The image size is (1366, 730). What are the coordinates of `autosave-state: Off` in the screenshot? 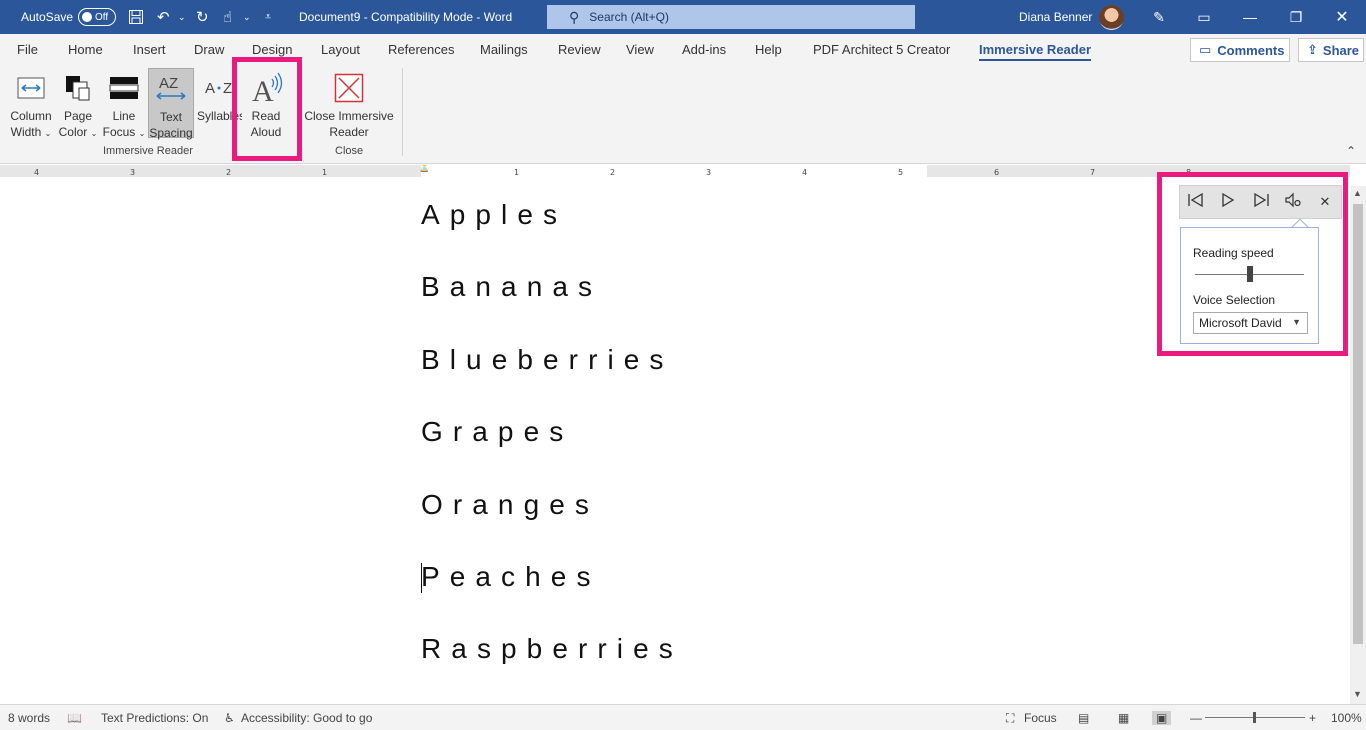 It's located at (102, 17).